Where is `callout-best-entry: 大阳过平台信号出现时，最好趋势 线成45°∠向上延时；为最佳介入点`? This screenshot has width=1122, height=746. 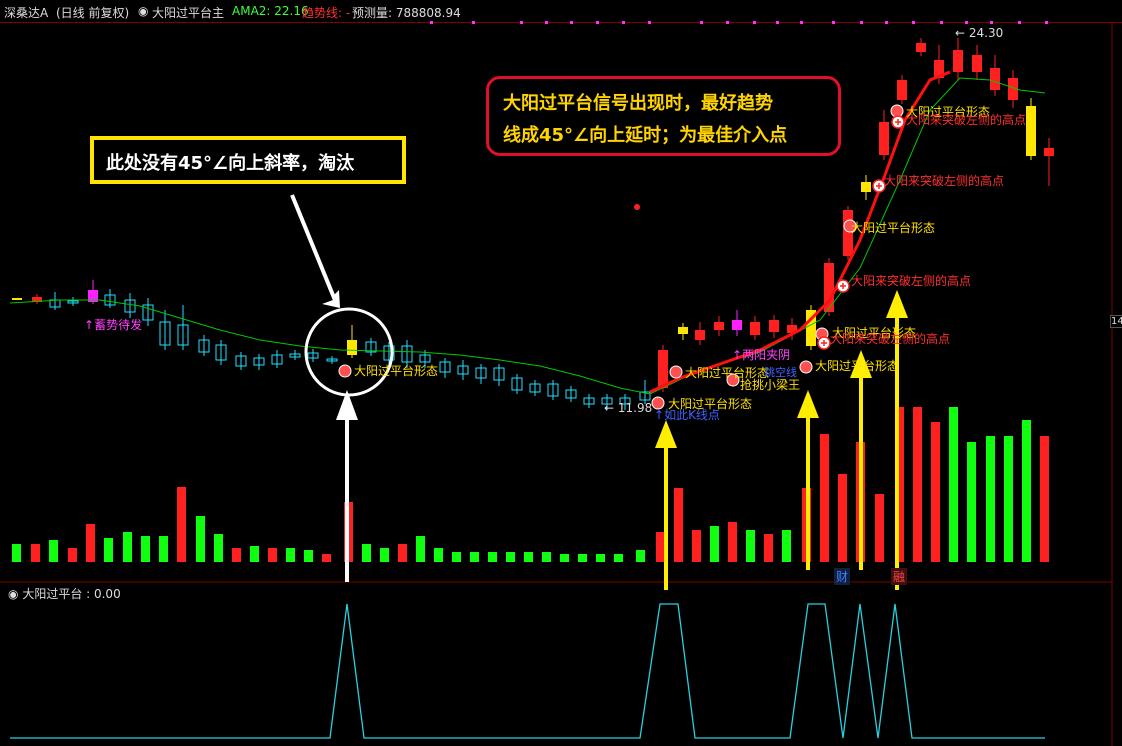
callout-best-entry: 大阳过平台信号出现时，最好趋势 线成45°∠向上延时；为最佳介入点 is located at coordinates (663, 116).